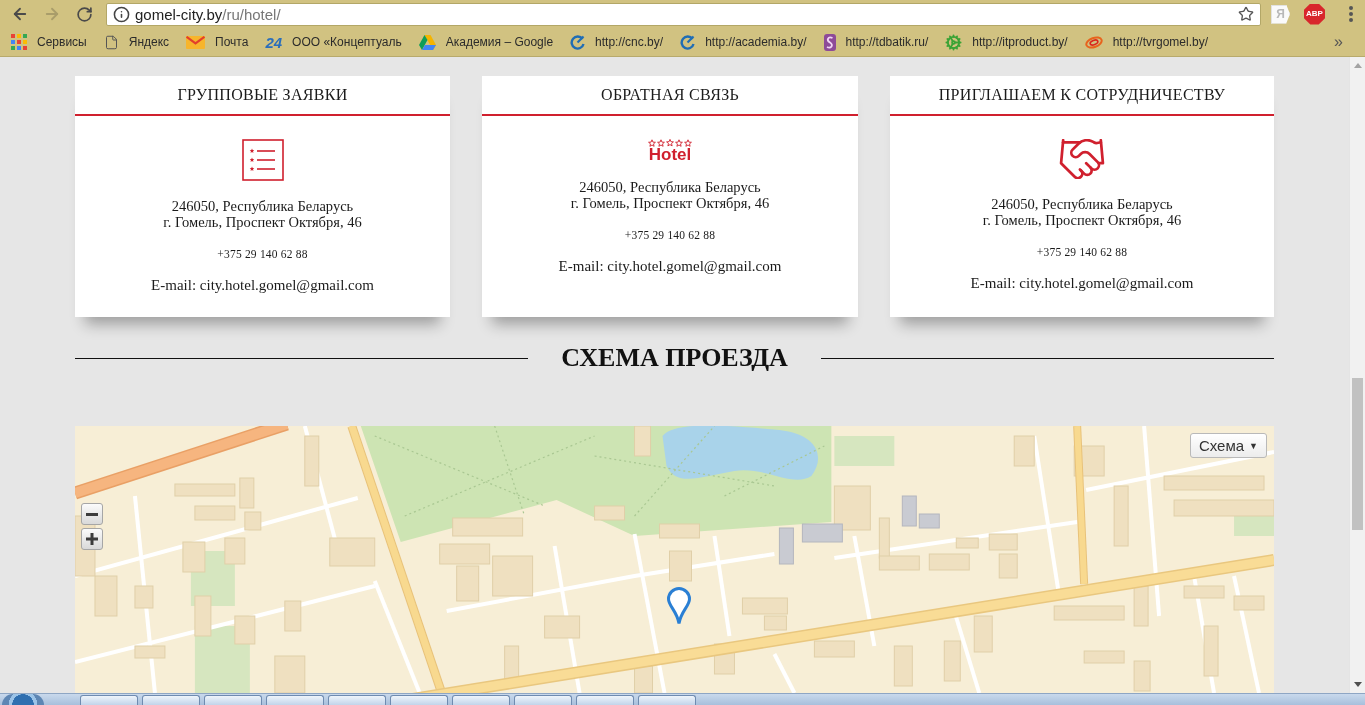 Image resolution: width=1365 pixels, height=705 pixels. Describe the element at coordinates (679, 606) in the screenshot. I see `map-pin-icon` at that location.